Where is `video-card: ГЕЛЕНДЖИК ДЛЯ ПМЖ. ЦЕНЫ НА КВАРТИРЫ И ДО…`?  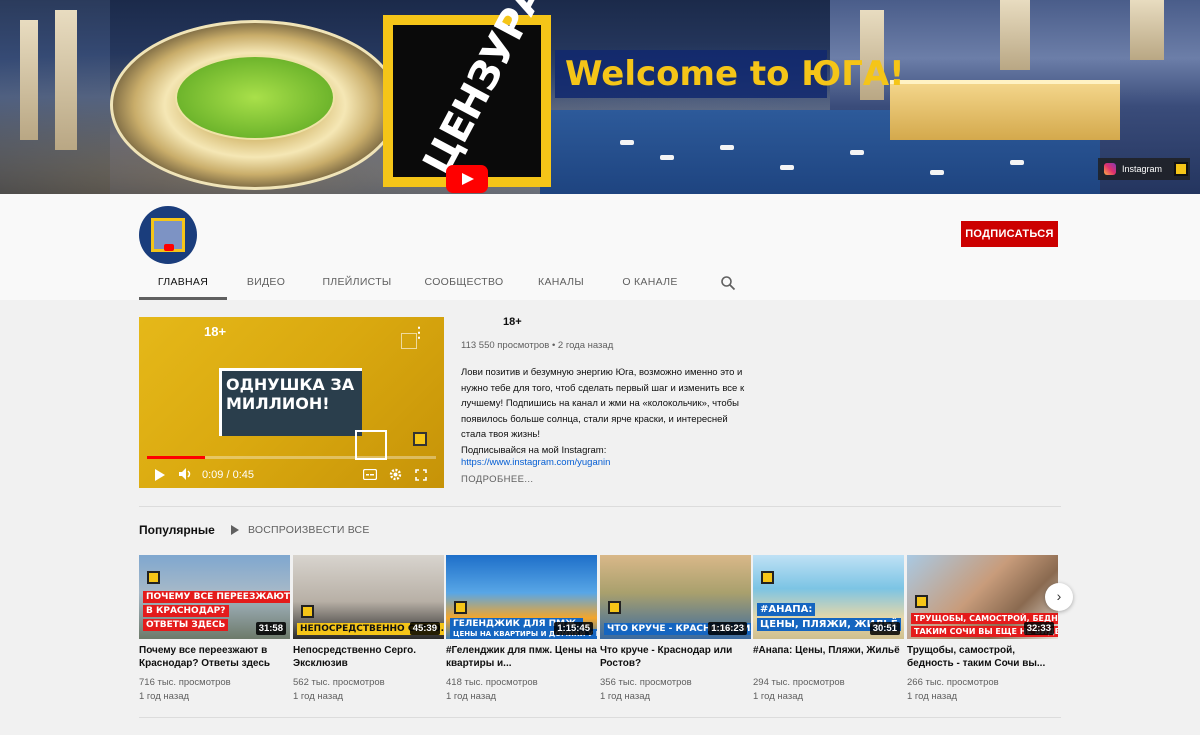
video-card: ГЕЛЕНДЖИК ДЛЯ ПМЖ. ЦЕНЫ НА КВАРТИРЫ И ДО… is located at coordinates (521, 629).